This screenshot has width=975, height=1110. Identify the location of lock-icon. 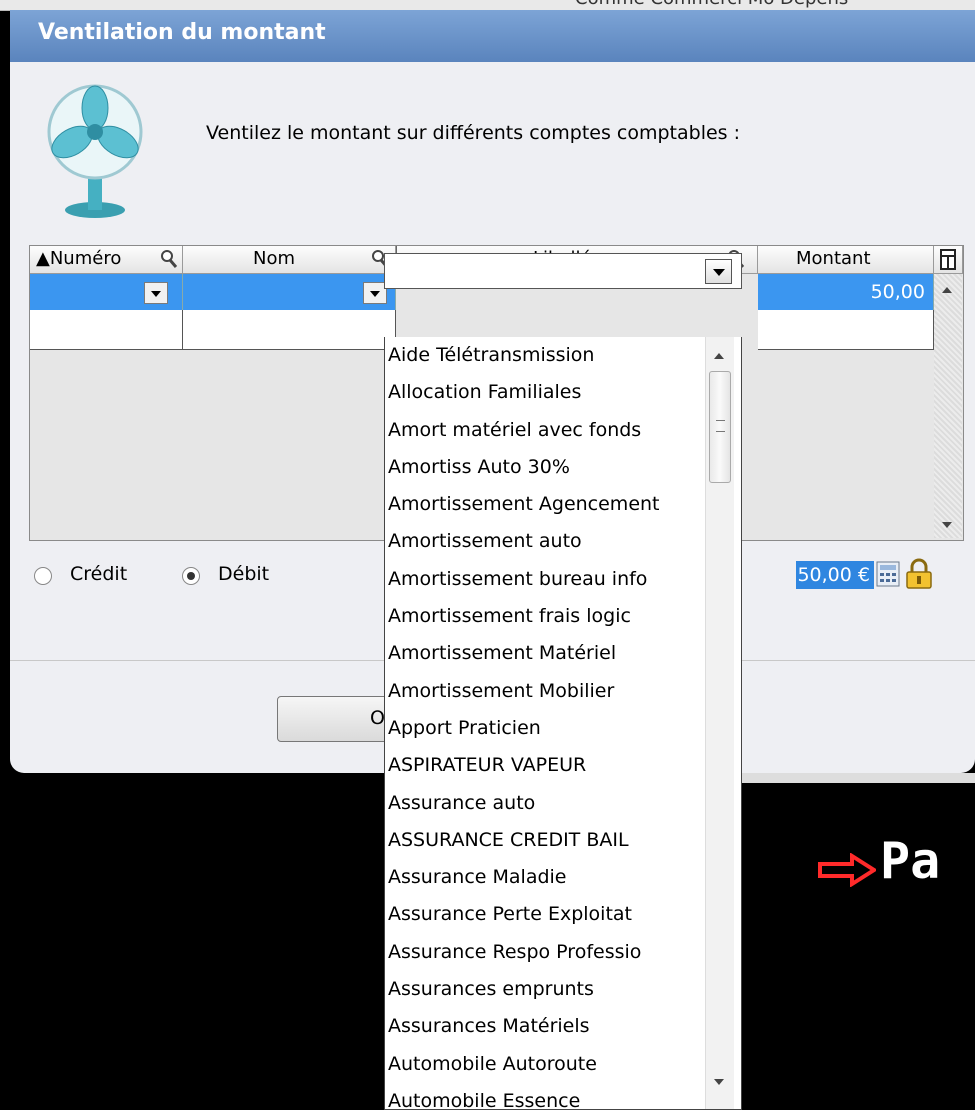
(919, 574).